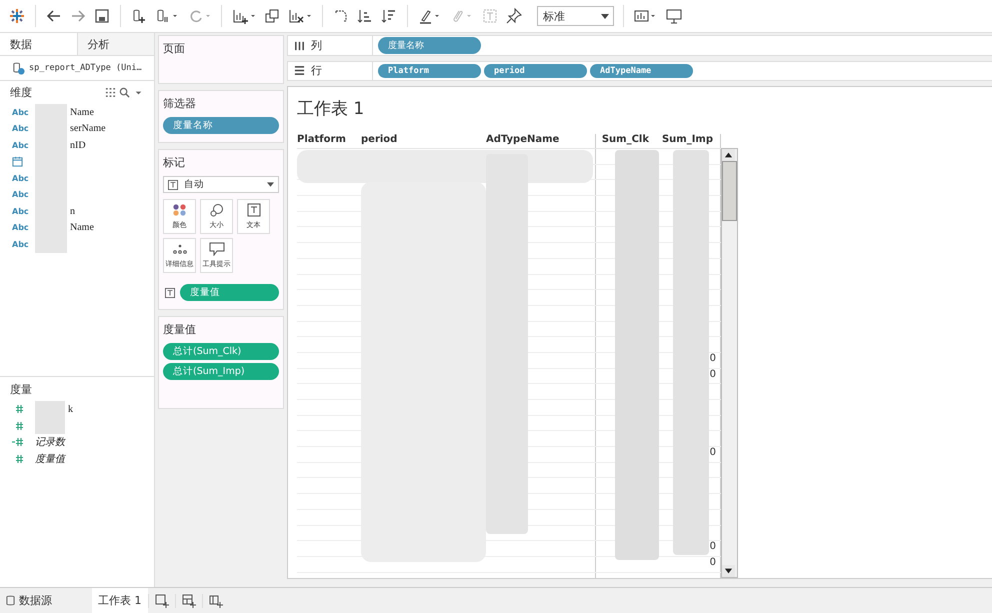  Describe the element at coordinates (316, 70) in the screenshot. I see `shelf-label: 行` at that location.